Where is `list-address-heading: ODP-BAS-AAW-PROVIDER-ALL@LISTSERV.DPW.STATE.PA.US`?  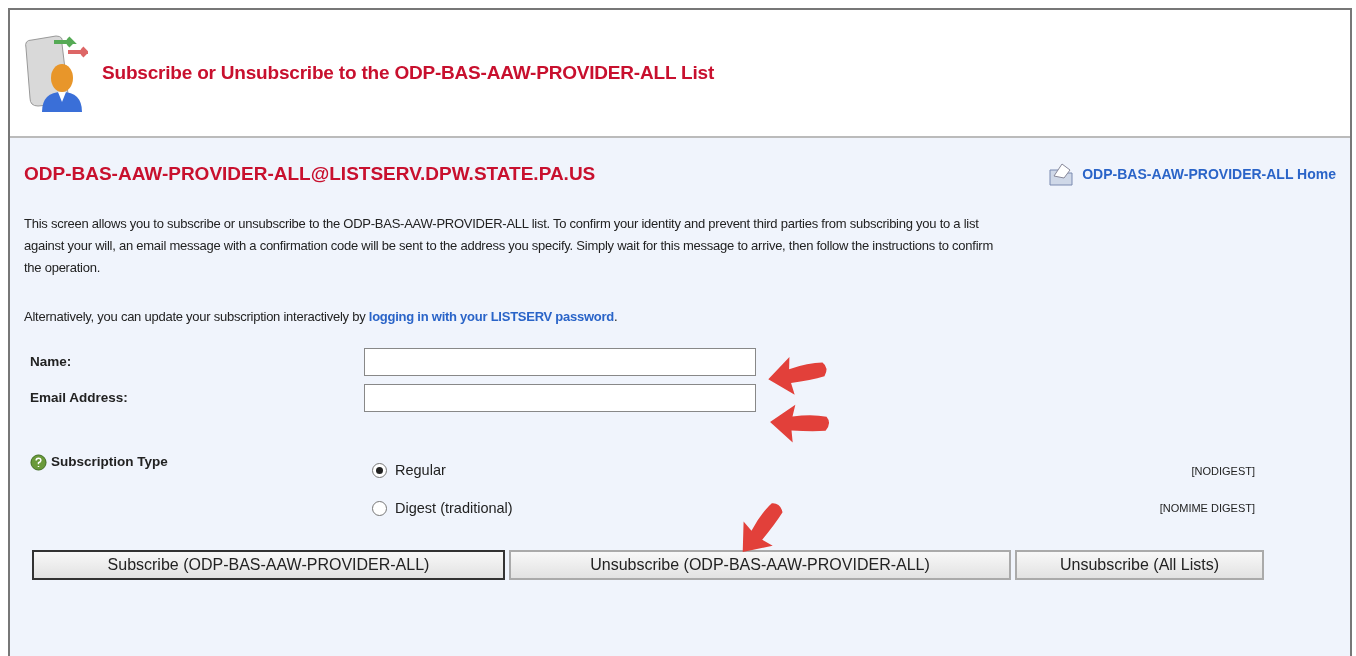 list-address-heading: ODP-BAS-AAW-PROVIDER-ALL@LISTSERV.DPW.STATE.PA.US is located at coordinates (310, 174).